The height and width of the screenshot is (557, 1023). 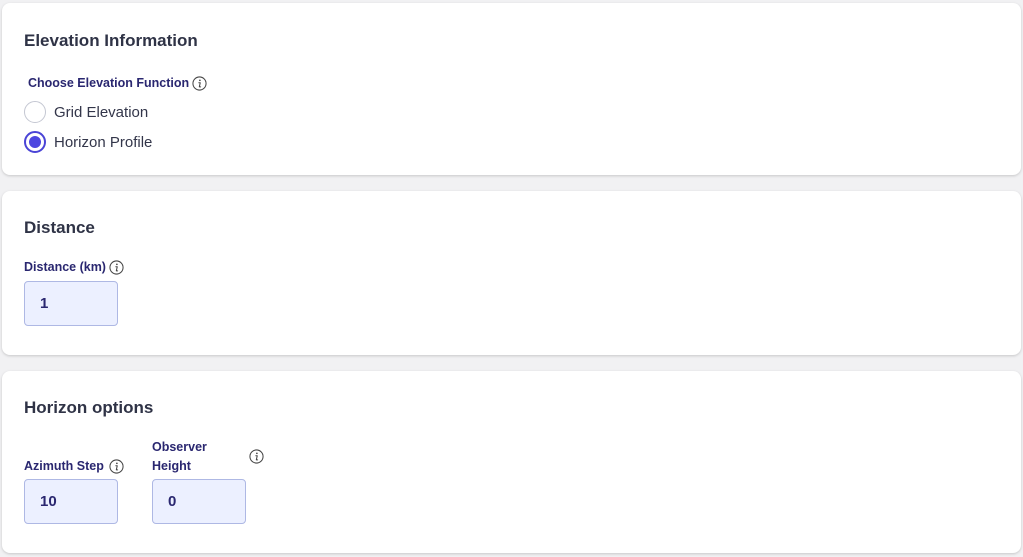 What do you see at coordinates (64, 466) in the screenshot?
I see `azimuth-step-label: Azimuth Step` at bounding box center [64, 466].